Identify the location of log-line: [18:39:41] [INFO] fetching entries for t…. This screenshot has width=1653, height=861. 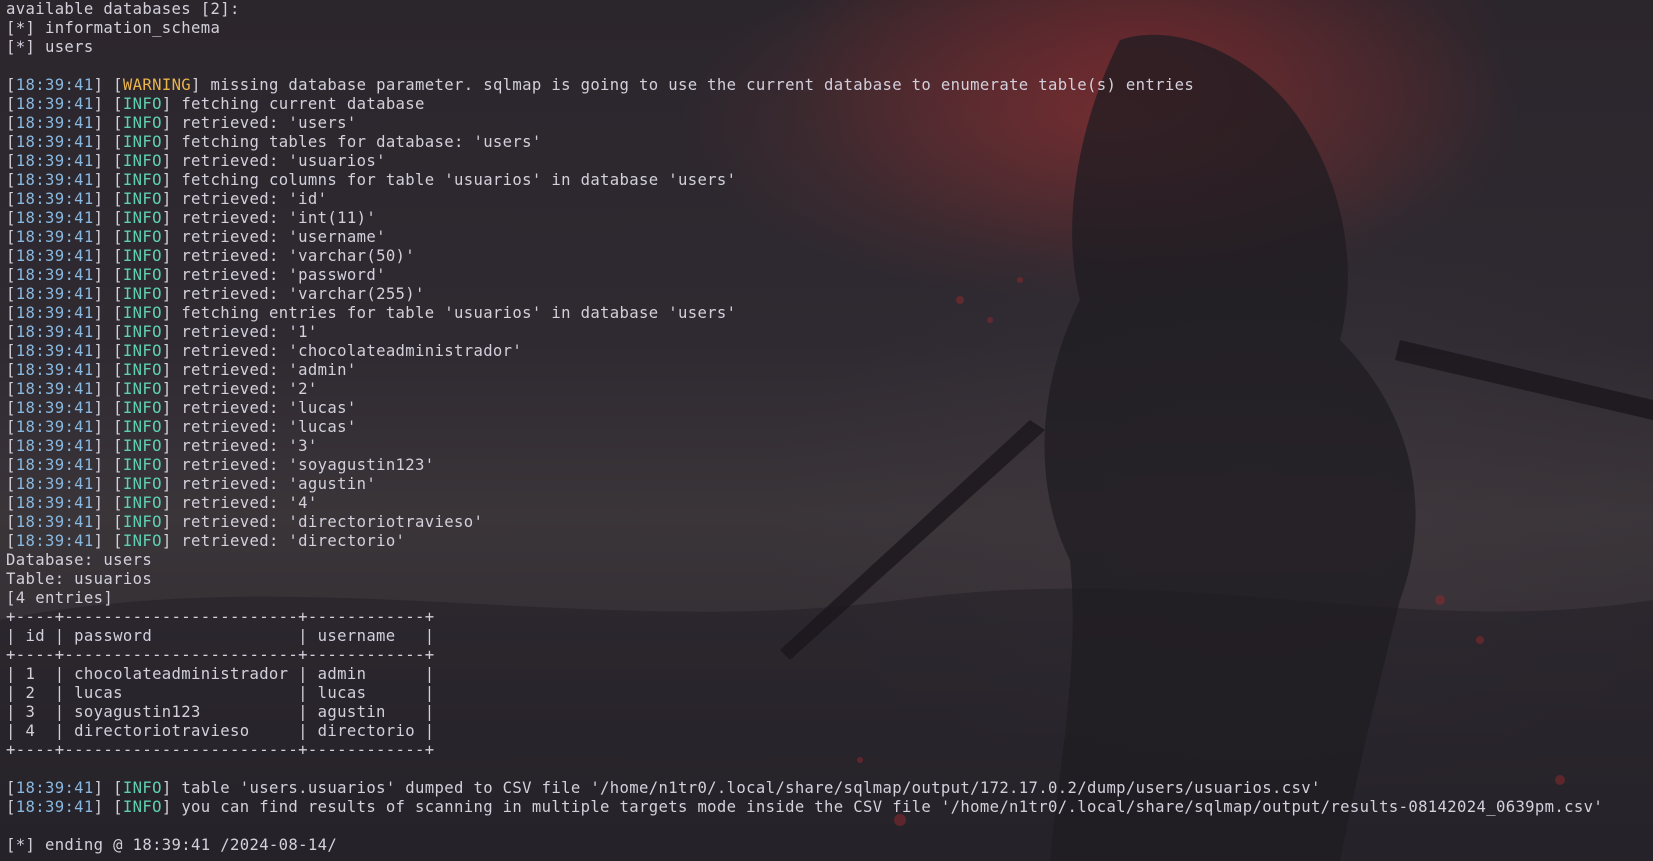
(829, 313).